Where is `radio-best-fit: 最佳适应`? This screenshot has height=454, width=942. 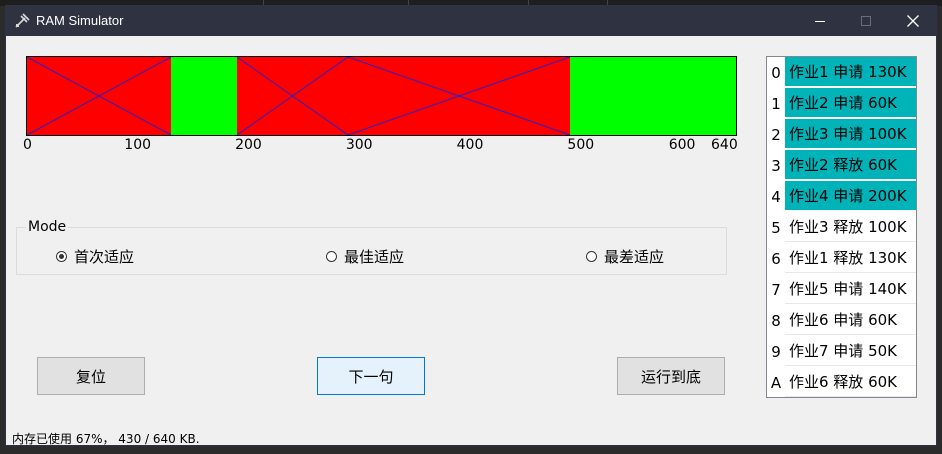 radio-best-fit: 最佳适应 is located at coordinates (365, 256).